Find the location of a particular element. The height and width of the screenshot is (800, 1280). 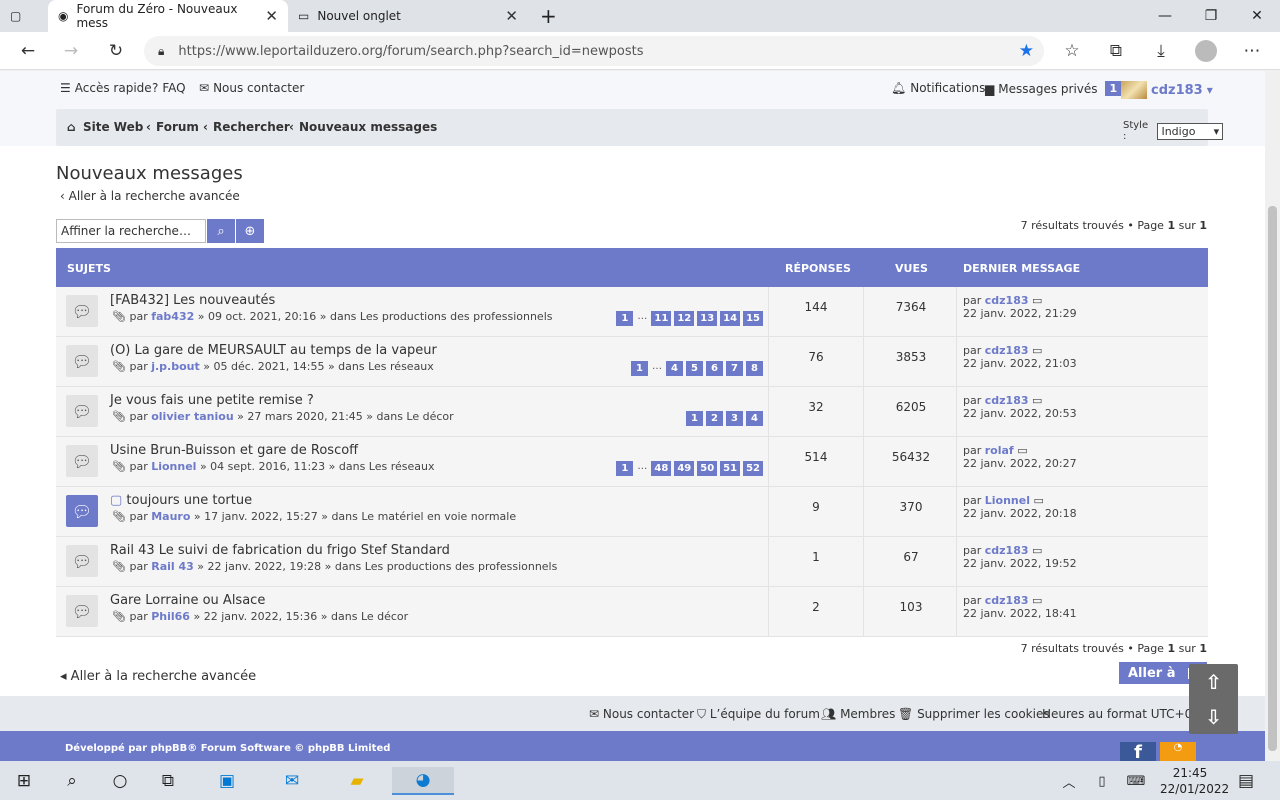

collections-icon: ⧉ is located at coordinates (1116, 51).